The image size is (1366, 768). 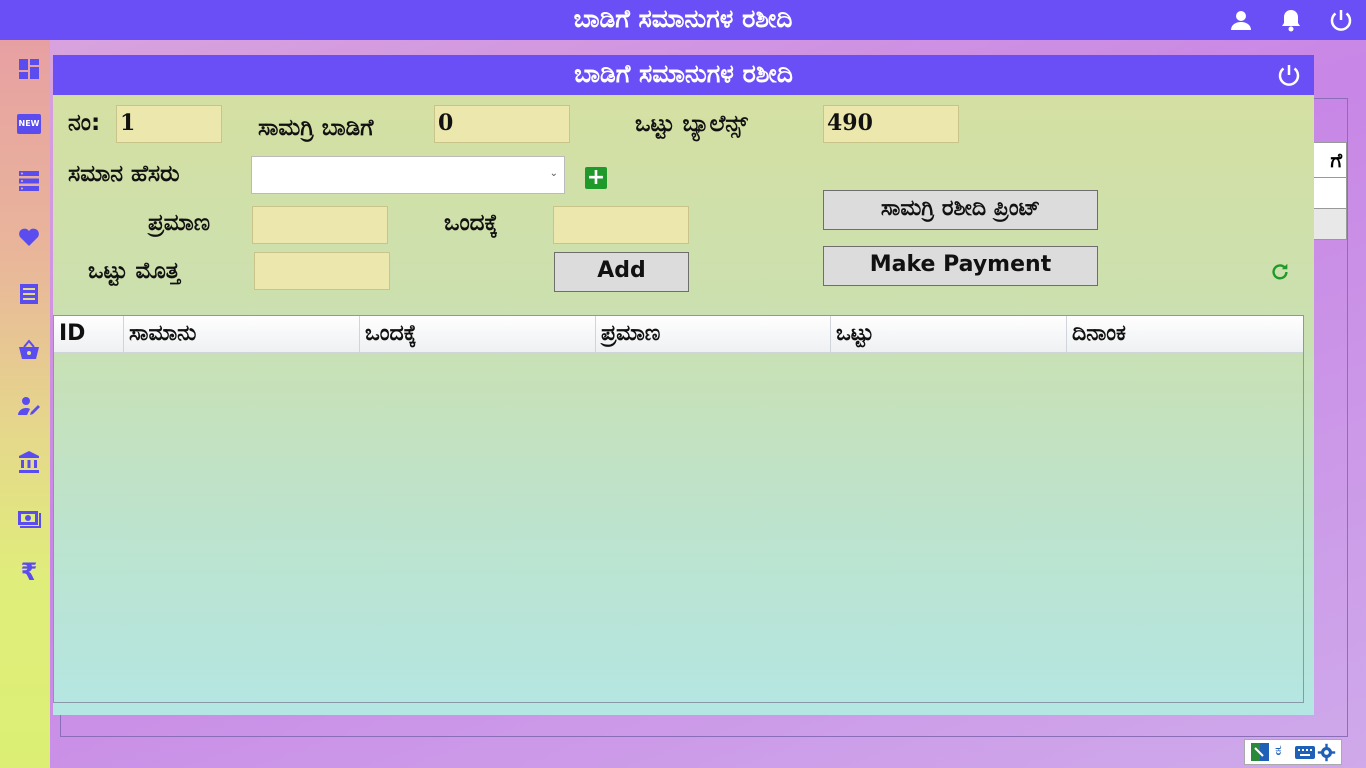 I want to click on ime-tray: ಕ, so click(x=1293, y=752).